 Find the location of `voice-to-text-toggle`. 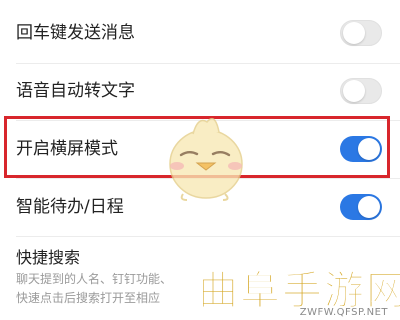

voice-to-text-toggle is located at coordinates (361, 91).